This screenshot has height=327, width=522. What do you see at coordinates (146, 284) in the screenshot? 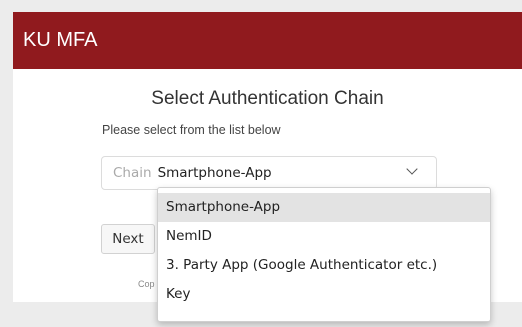
I see `copyright-footer: Cop` at bounding box center [146, 284].